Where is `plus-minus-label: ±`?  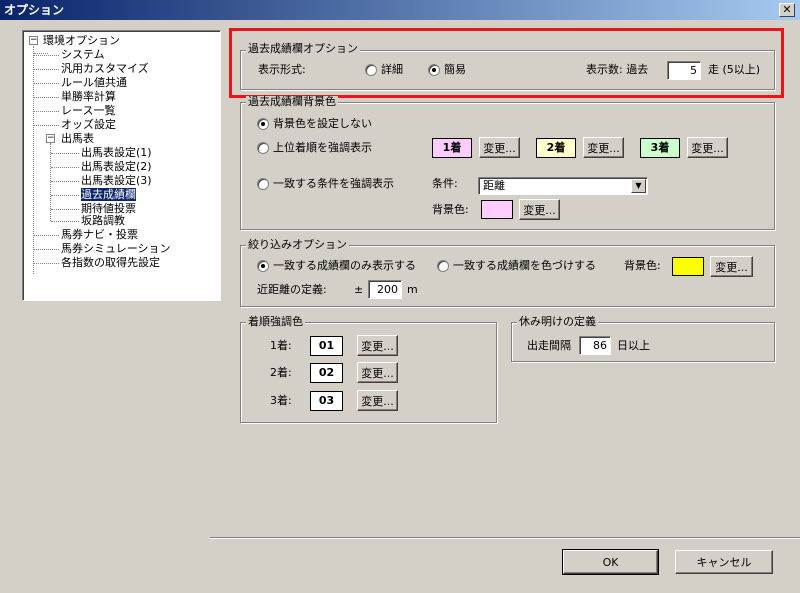 plus-minus-label: ± is located at coordinates (359, 289).